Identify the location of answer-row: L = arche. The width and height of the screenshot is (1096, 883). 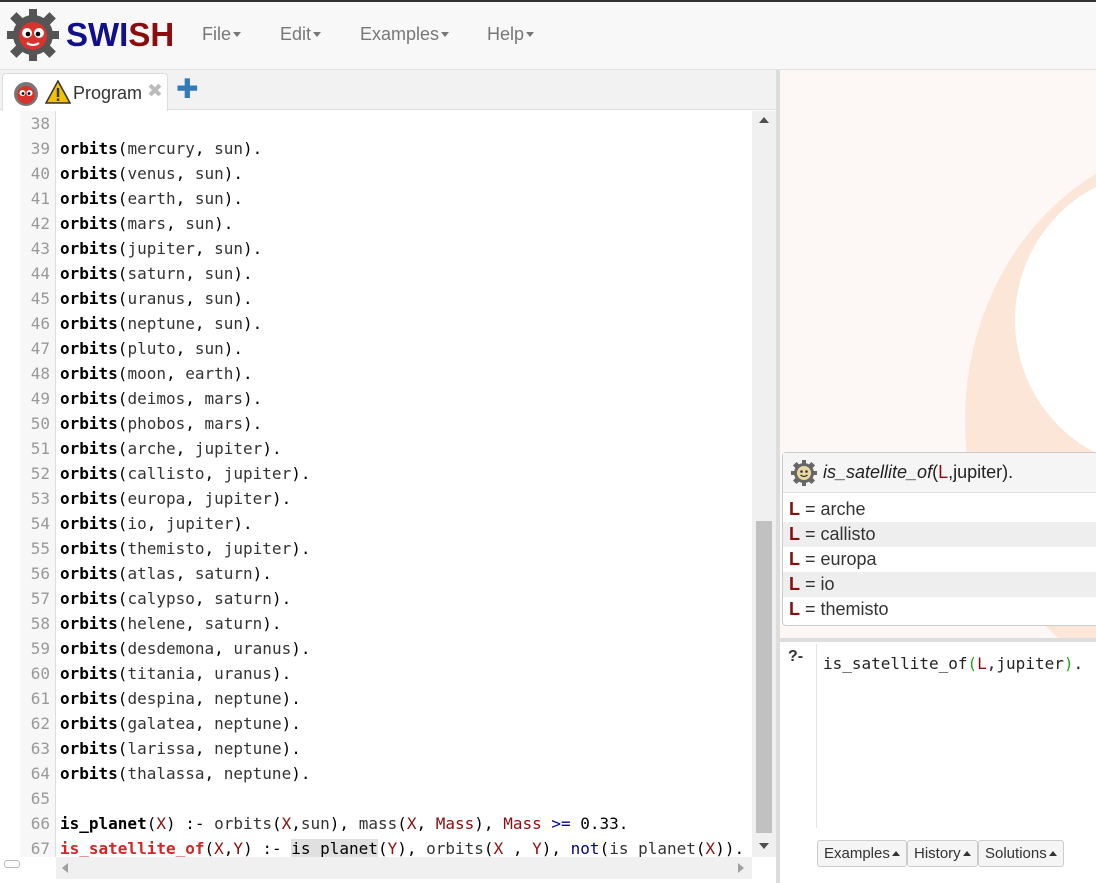
(939, 509).